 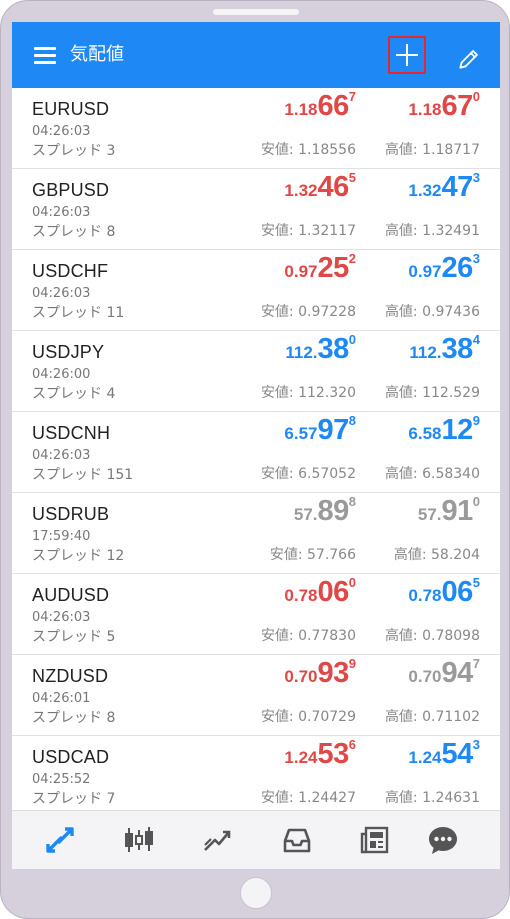 What do you see at coordinates (407, 55) in the screenshot?
I see `add-symbol-button` at bounding box center [407, 55].